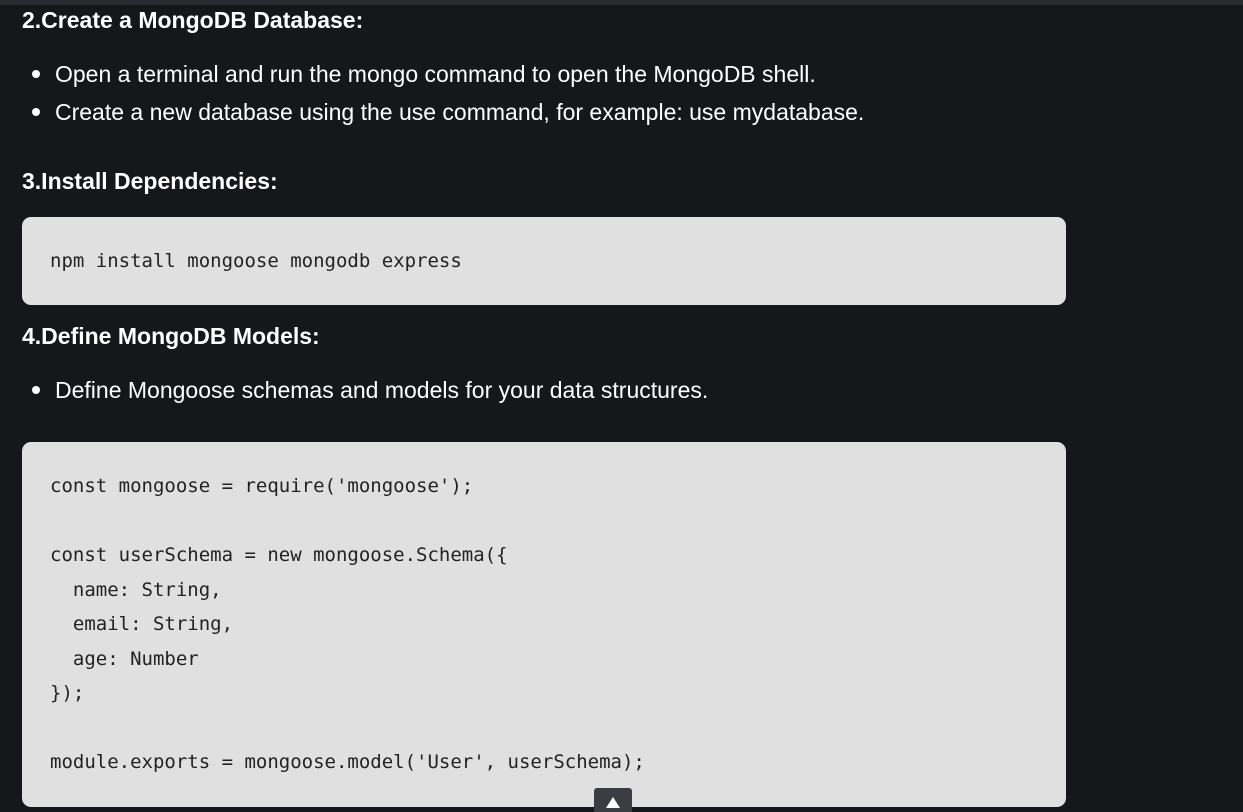 This screenshot has height=812, width=1243. Describe the element at coordinates (279, 555) in the screenshot. I see `code-line: const userSchema = new mongoose.Schema({` at that location.